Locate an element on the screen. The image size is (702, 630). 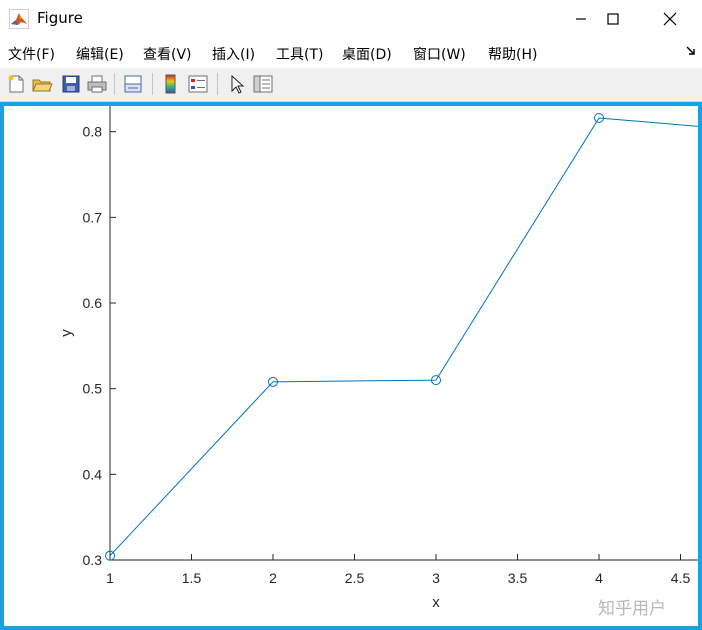
x-tick-label: 3 is located at coordinates (436, 578).